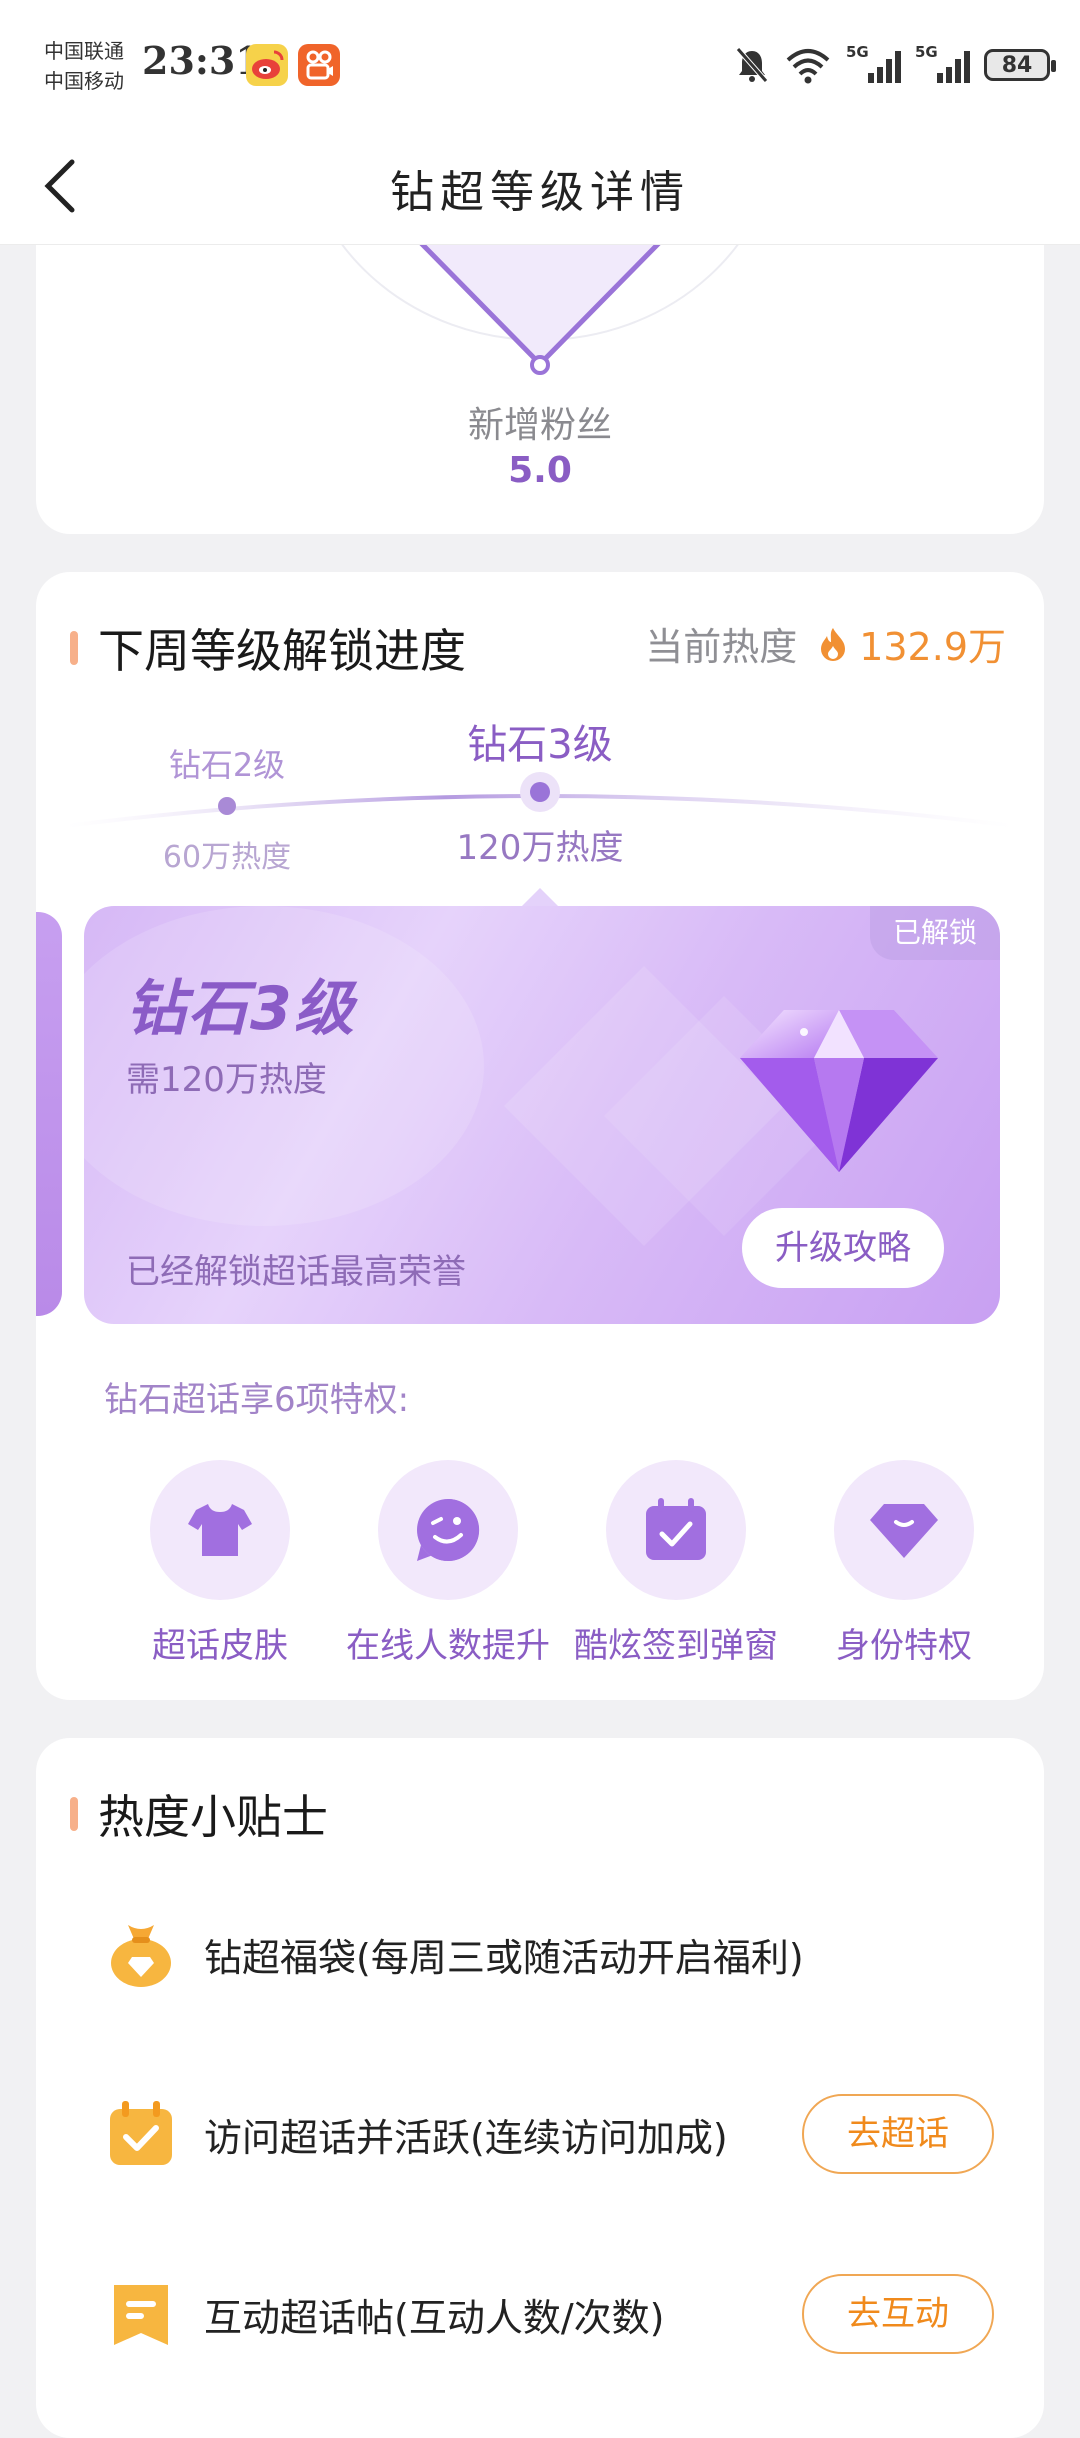 This screenshot has width=1080, height=2438. Describe the element at coordinates (721, 647) in the screenshot. I see `heat-label: 当前热度` at that location.